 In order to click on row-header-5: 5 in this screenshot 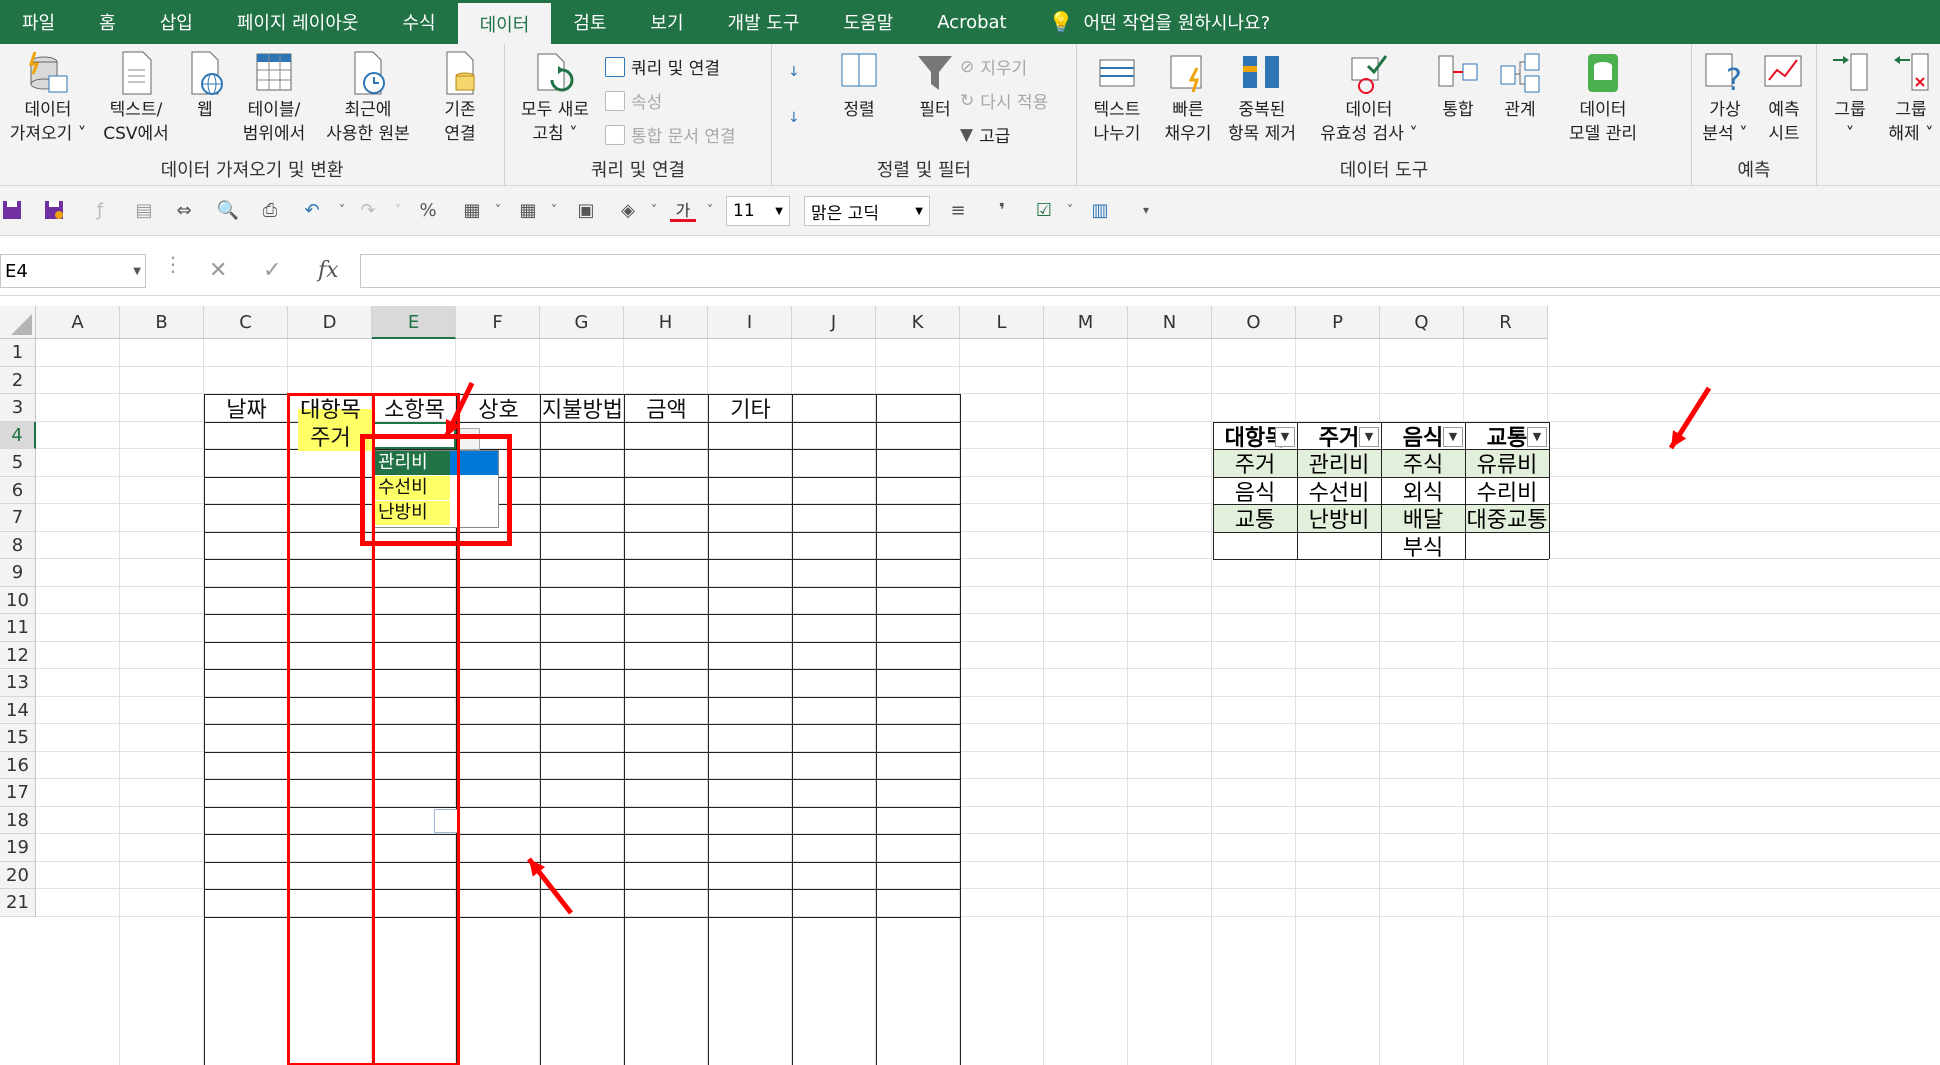, I will do `click(18, 463)`.